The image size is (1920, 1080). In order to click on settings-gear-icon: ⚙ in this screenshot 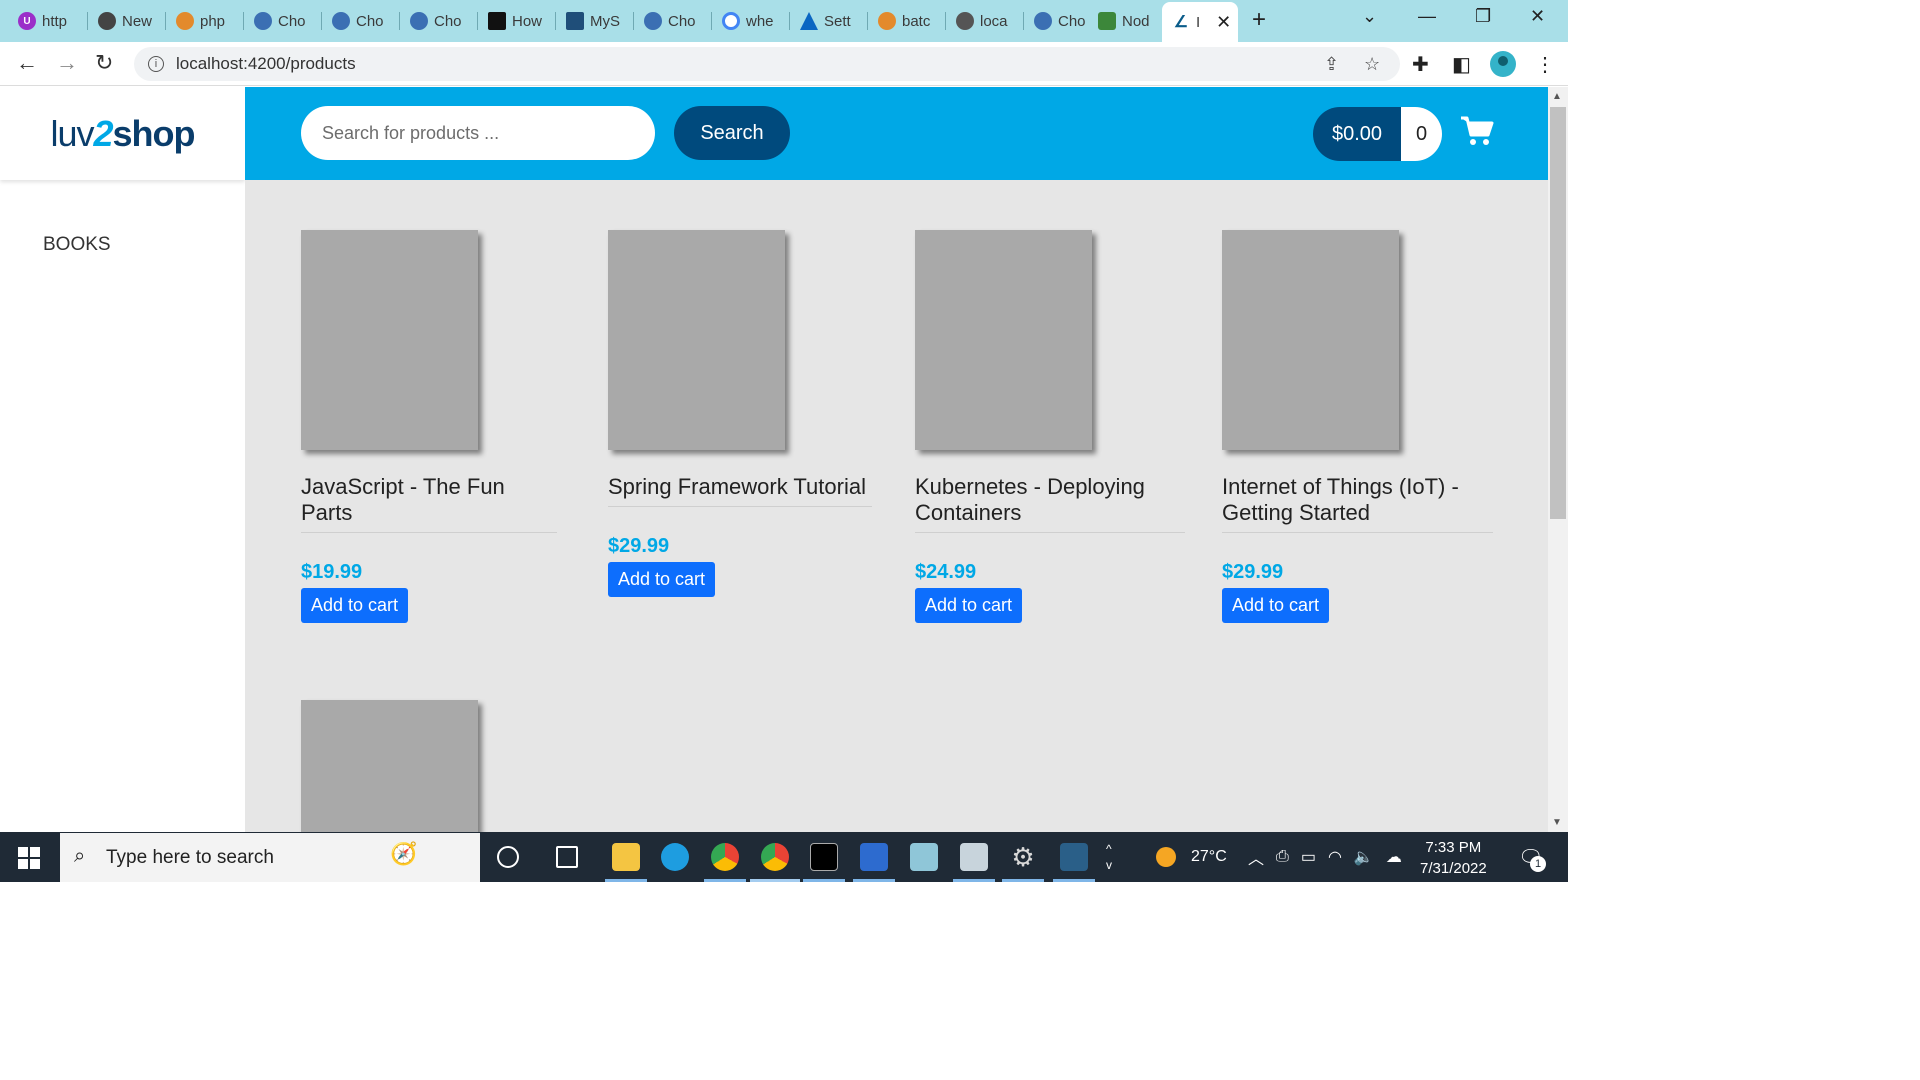, I will do `click(1023, 857)`.